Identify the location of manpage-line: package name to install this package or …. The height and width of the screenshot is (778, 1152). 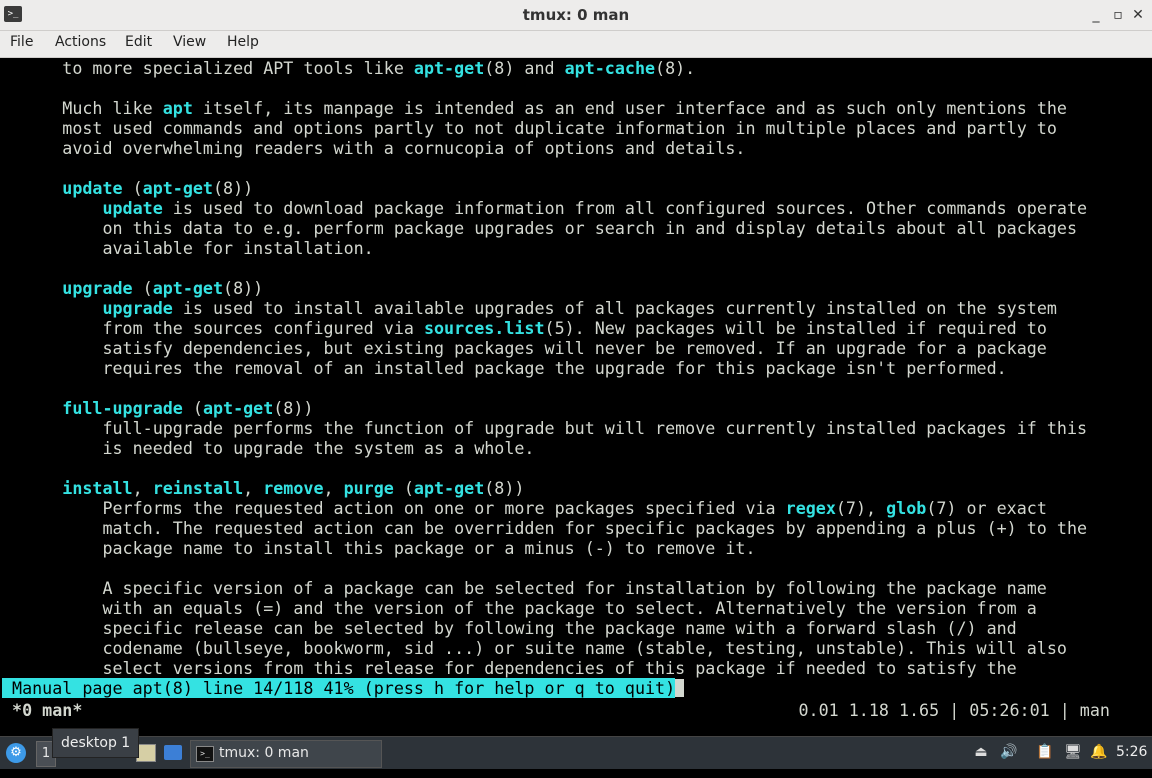
(379, 548).